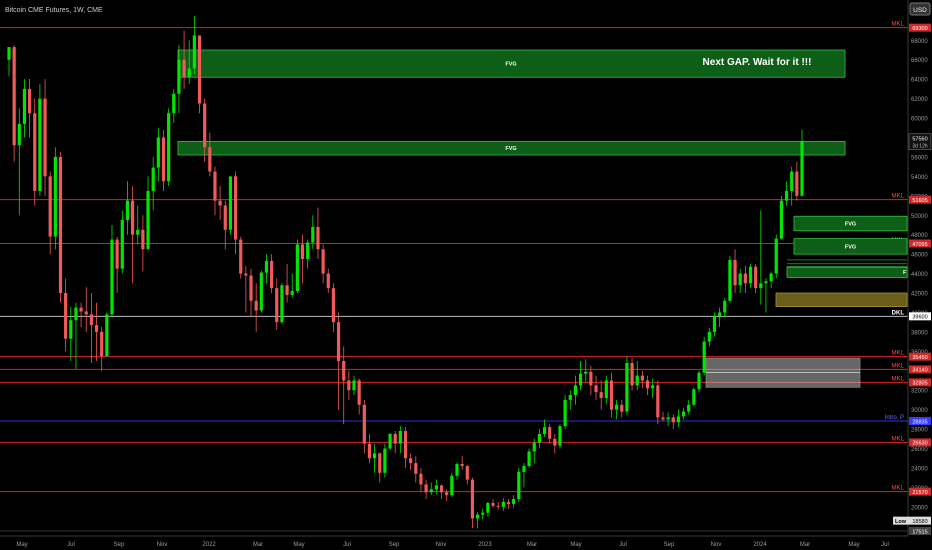 The image size is (932, 550). What do you see at coordinates (919, 158) in the screenshot?
I see `y-tick-label: 56000` at bounding box center [919, 158].